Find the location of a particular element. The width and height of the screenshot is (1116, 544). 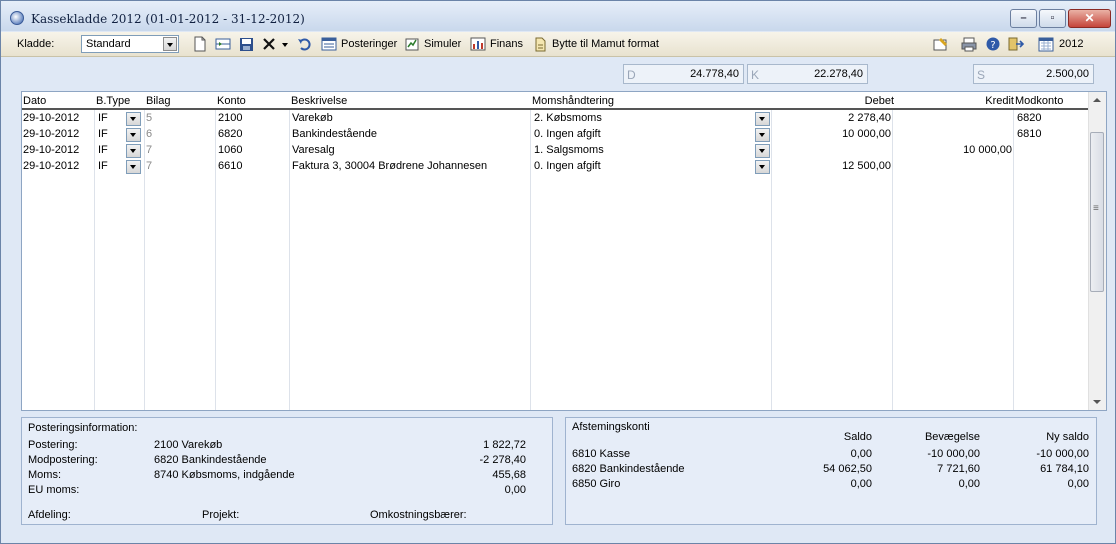

scrollbar-thumb is located at coordinates (1097, 212).